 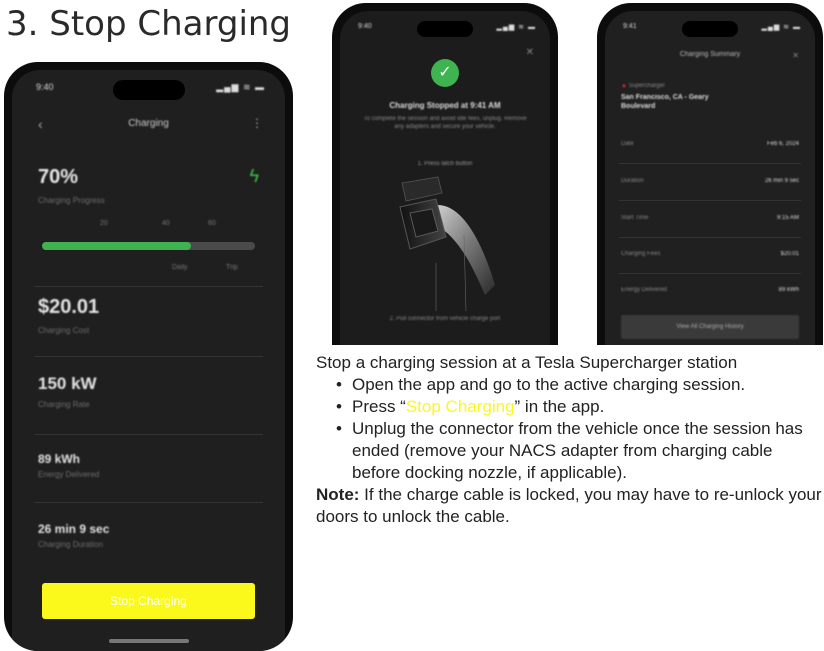 What do you see at coordinates (71, 200) in the screenshot?
I see `charging-progress-label: Charging Progress` at bounding box center [71, 200].